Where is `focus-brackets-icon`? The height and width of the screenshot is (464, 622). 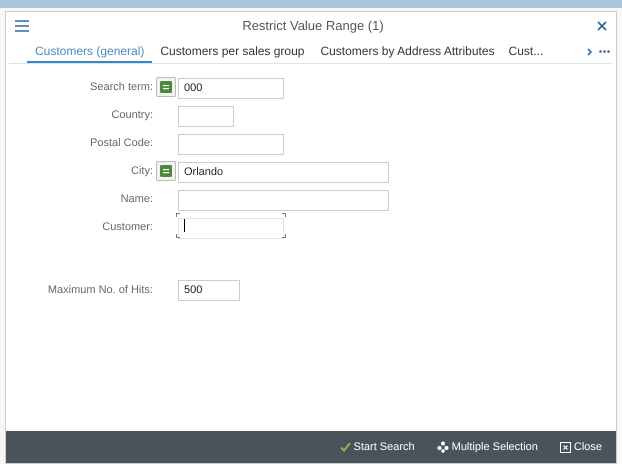 focus-brackets-icon is located at coordinates (231, 225).